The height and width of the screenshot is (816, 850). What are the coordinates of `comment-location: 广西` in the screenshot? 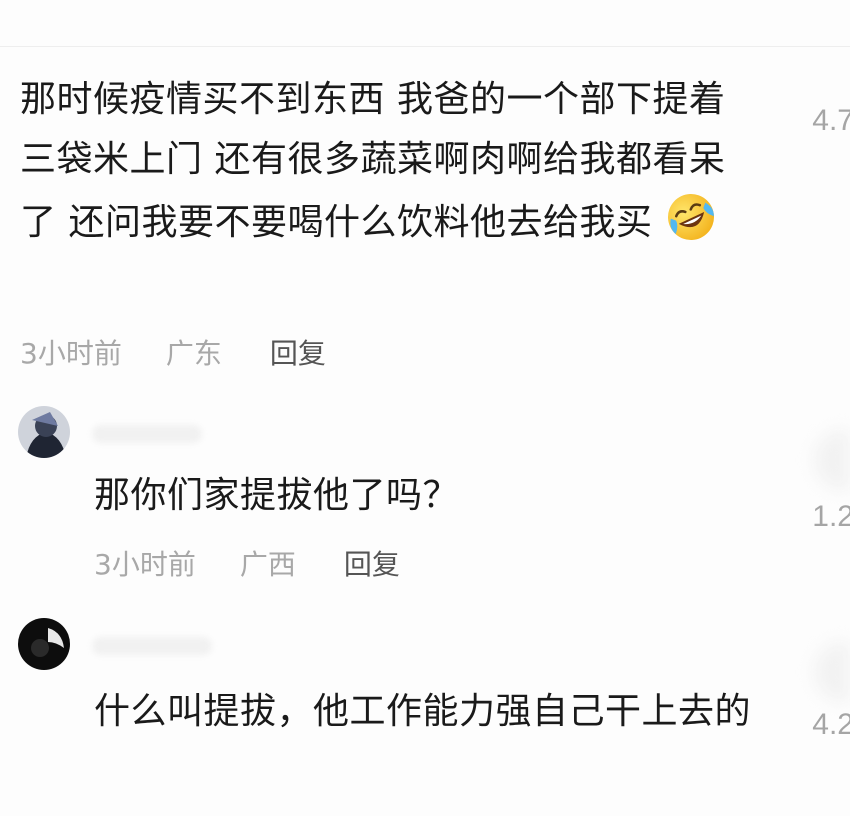 It's located at (267, 564).